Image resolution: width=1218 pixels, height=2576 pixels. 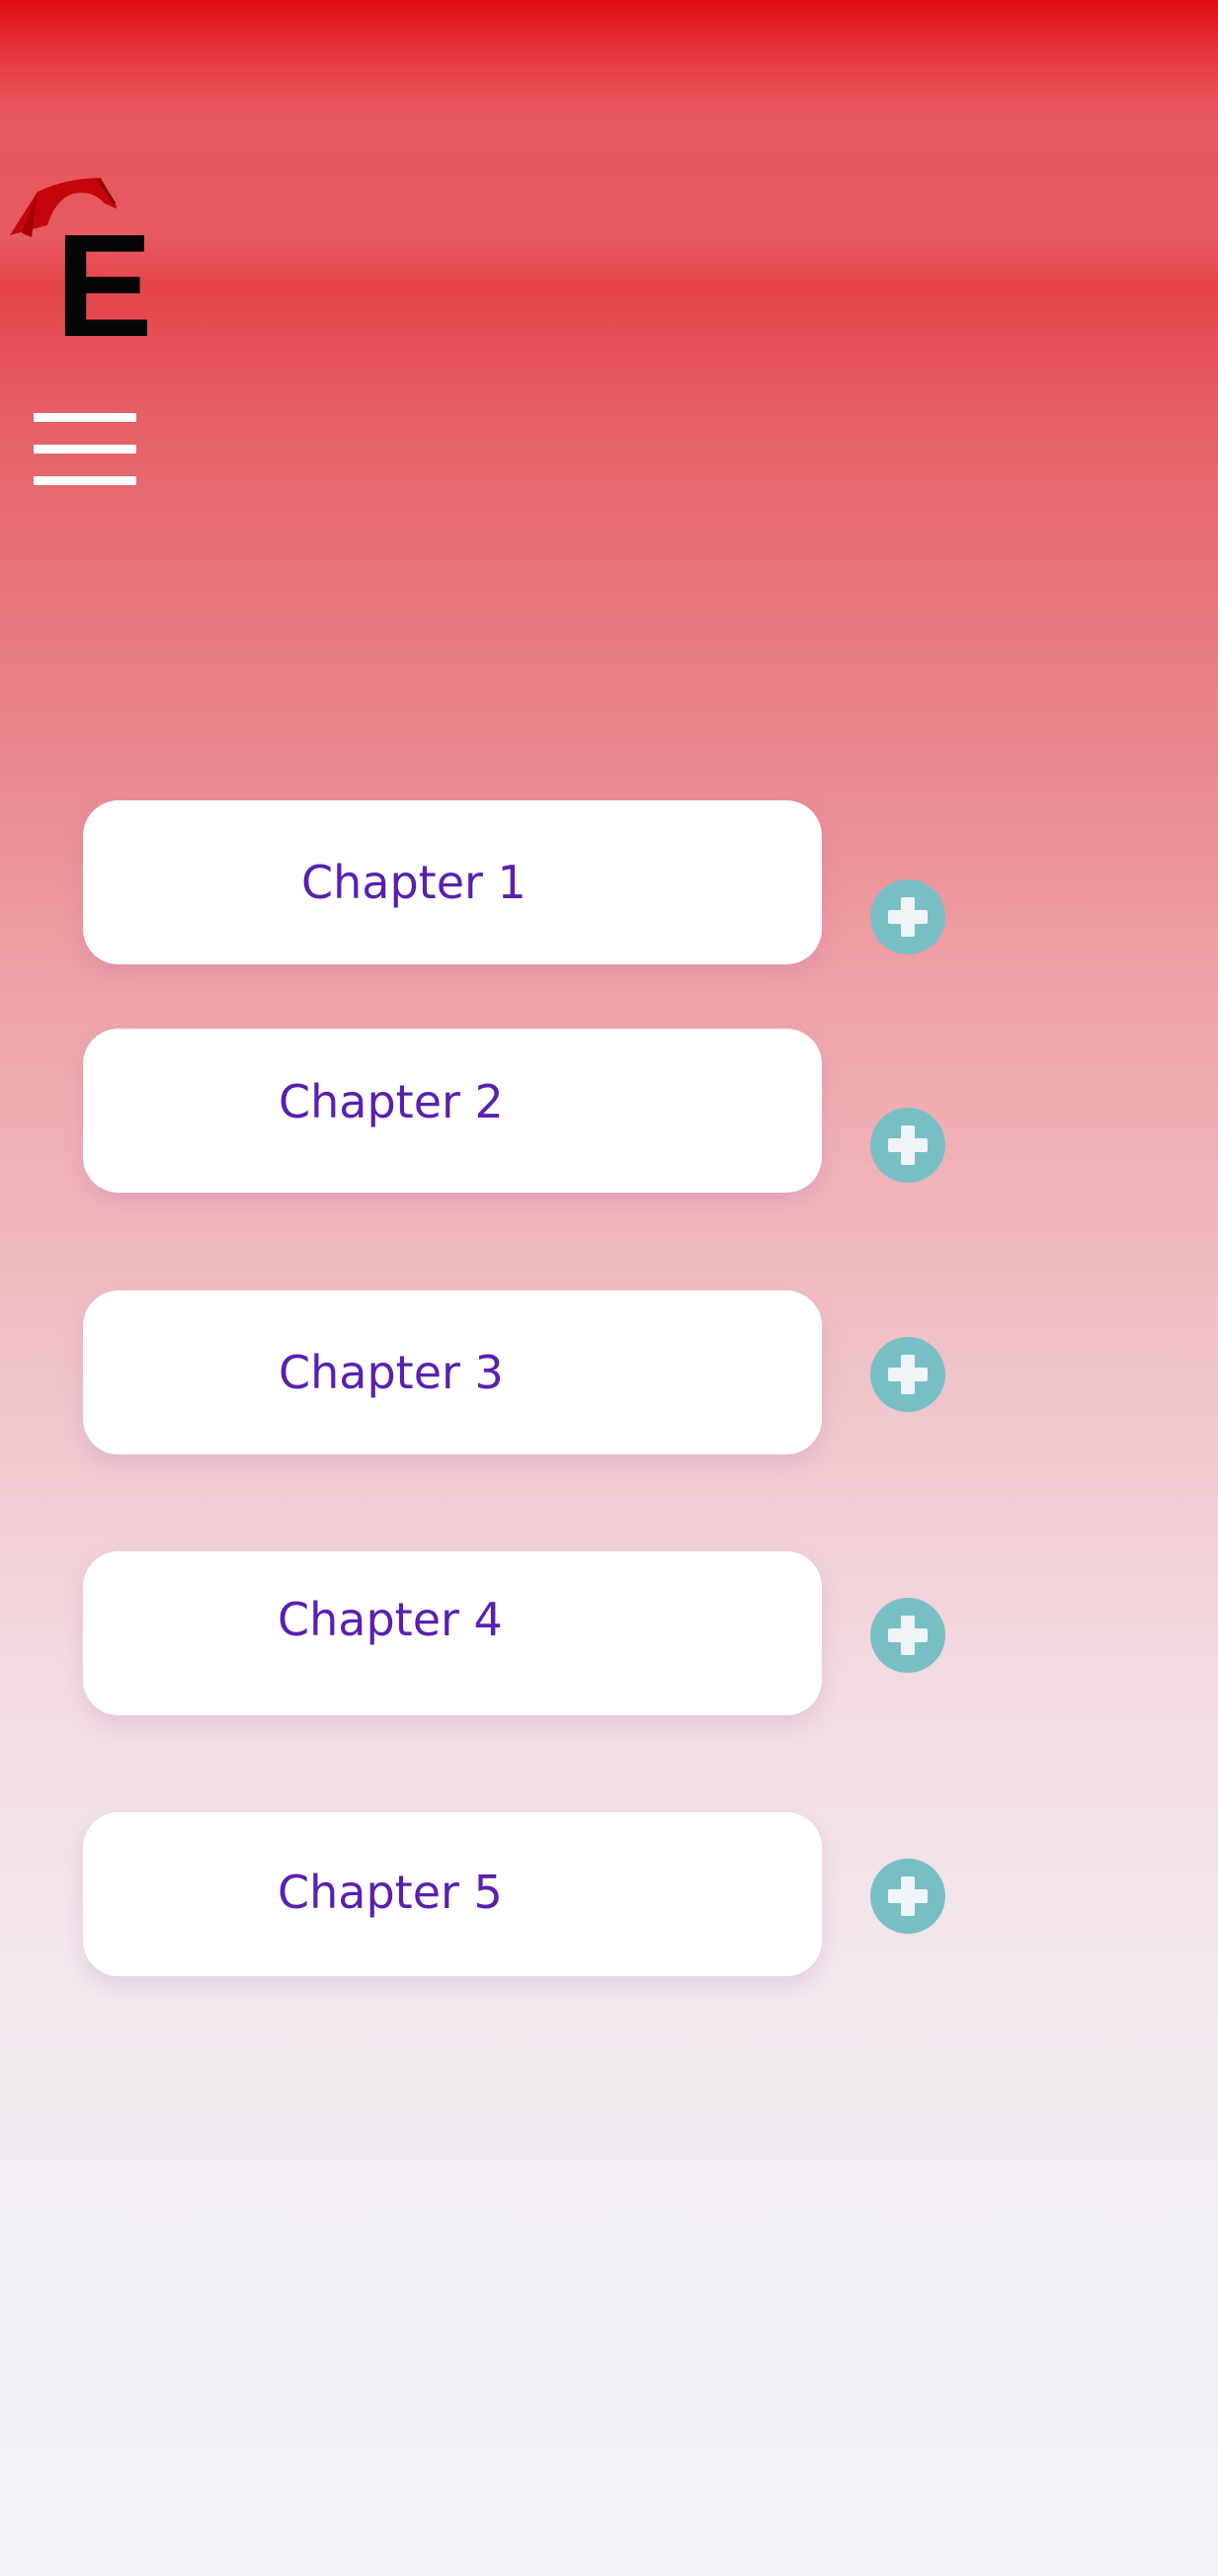 I want to click on chapter-row-5: Chapter 5, so click(x=577, y=1894).